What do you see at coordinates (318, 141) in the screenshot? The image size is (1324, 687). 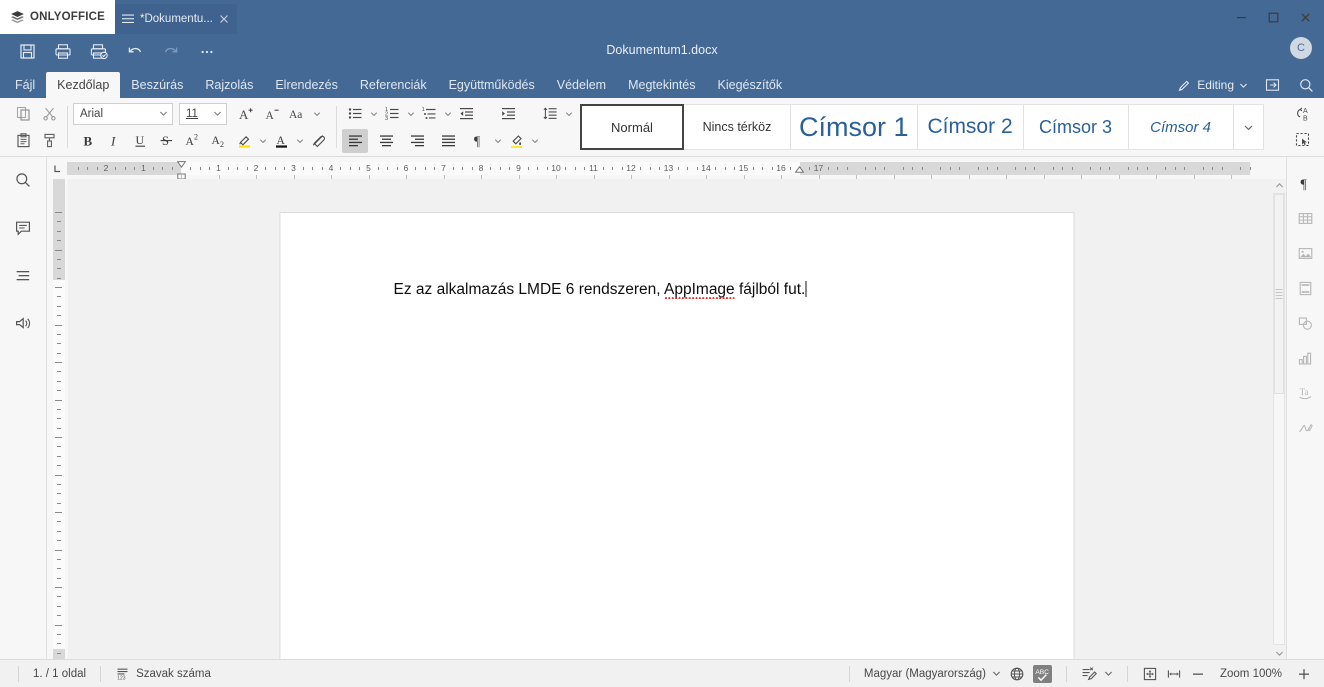 I see `clear-formatting-button` at bounding box center [318, 141].